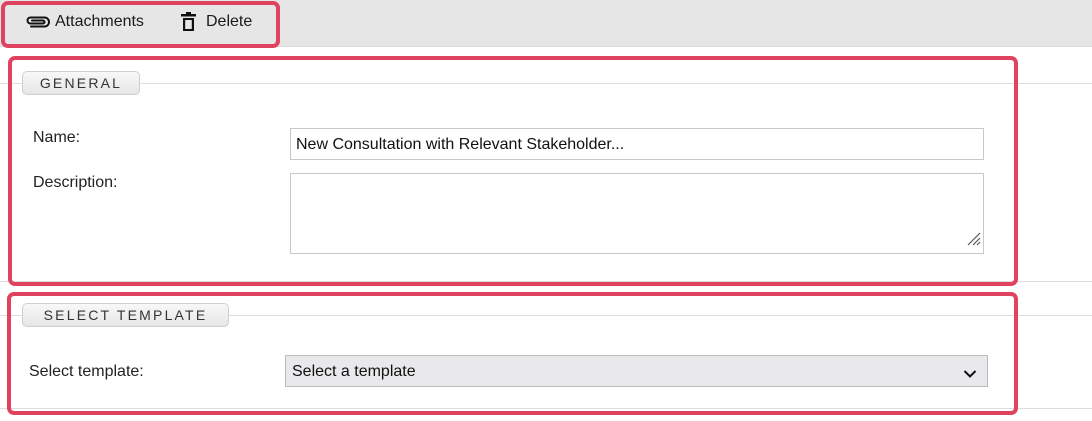 The width and height of the screenshot is (1092, 421). Describe the element at coordinates (636, 371) in the screenshot. I see `template-select: Select a template` at that location.